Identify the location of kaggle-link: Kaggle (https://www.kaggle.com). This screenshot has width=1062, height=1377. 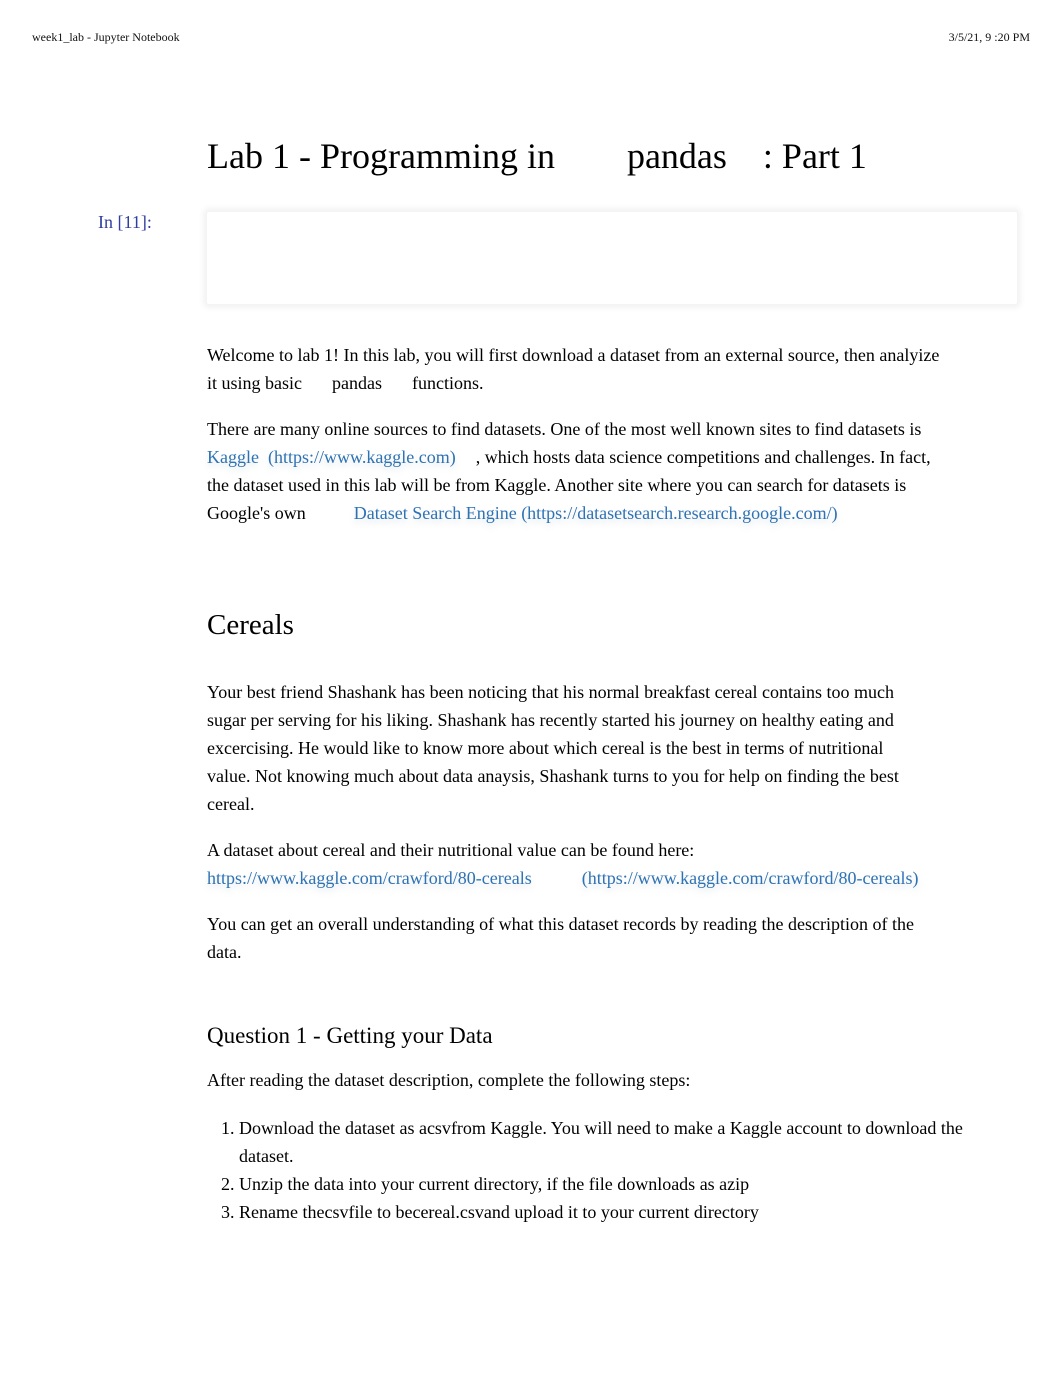
(331, 457).